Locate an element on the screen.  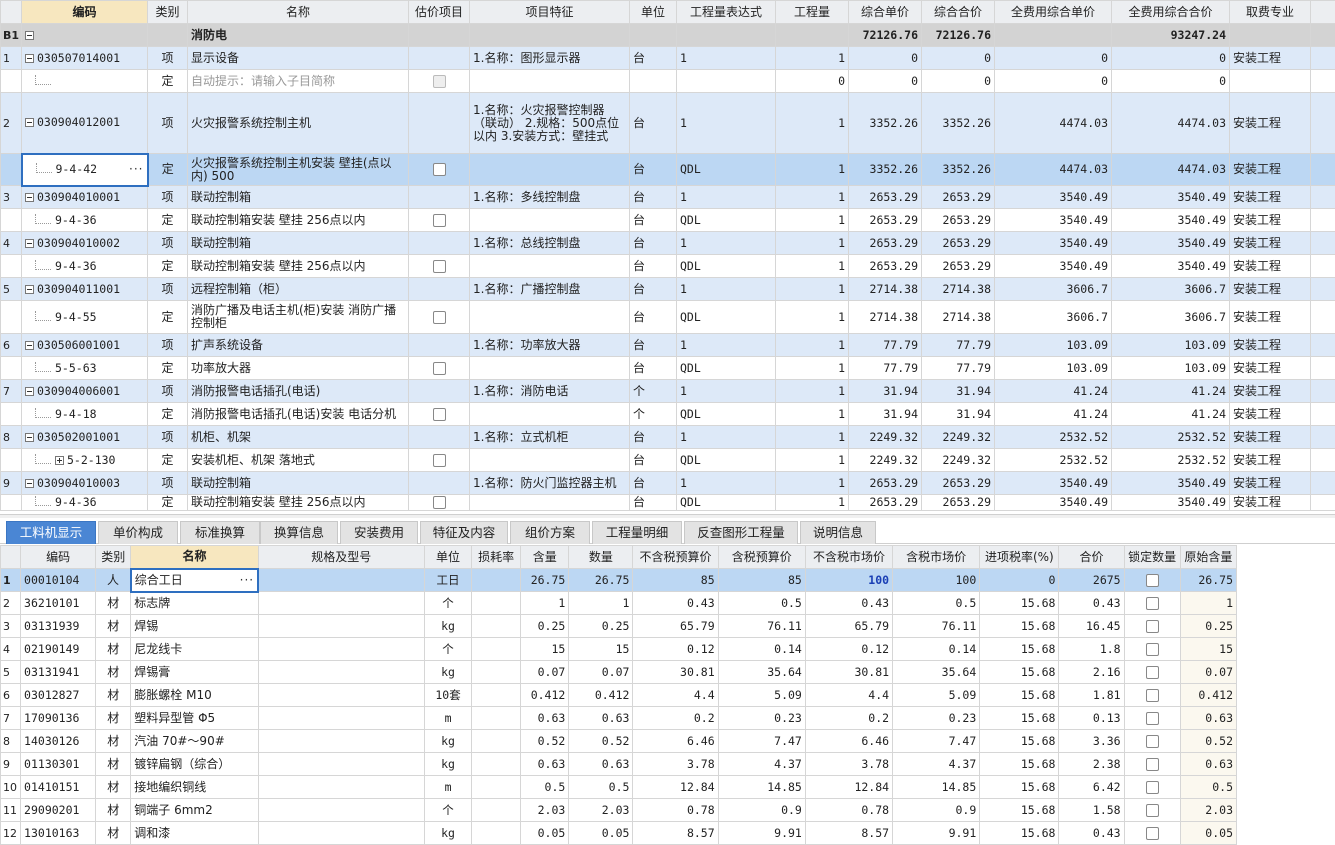
feature-cell: 1.名称：立式机柜 is located at coordinates (550, 437).